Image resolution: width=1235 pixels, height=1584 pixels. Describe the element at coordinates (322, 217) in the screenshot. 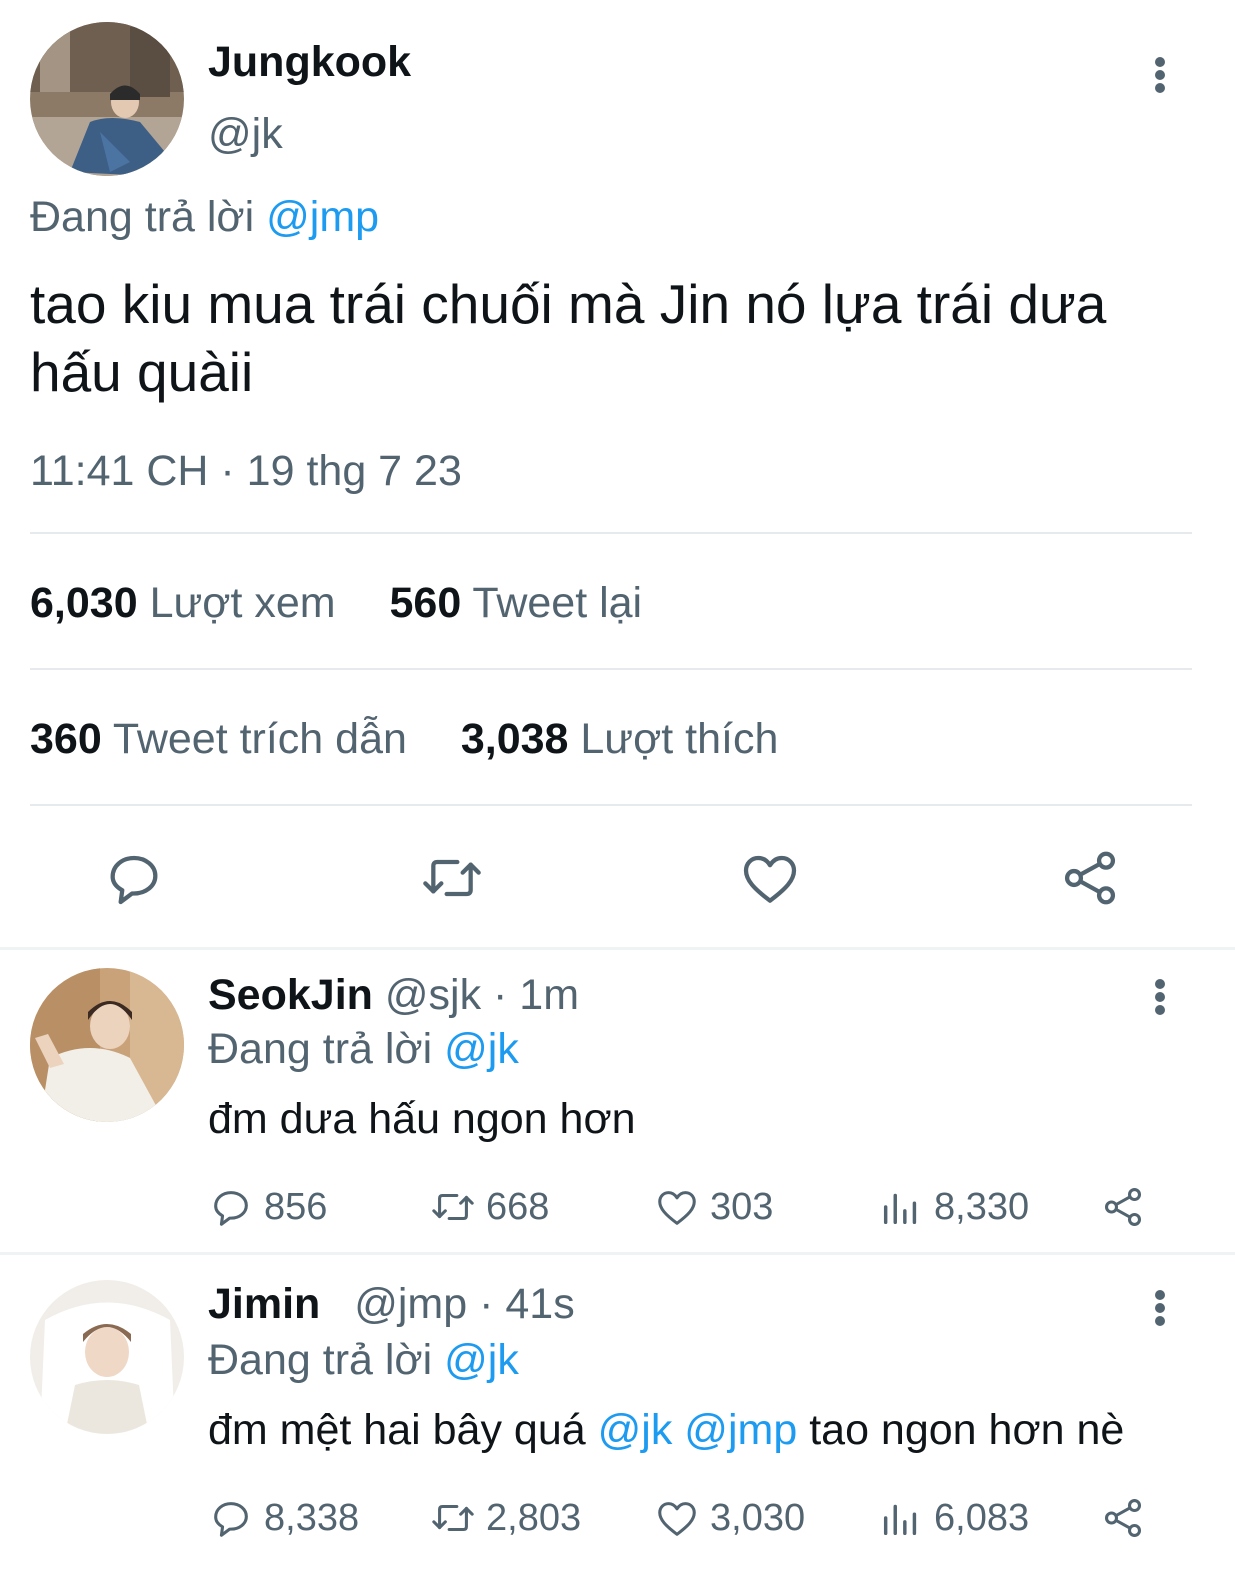

I see `replying-to-mention: @jmp` at that location.